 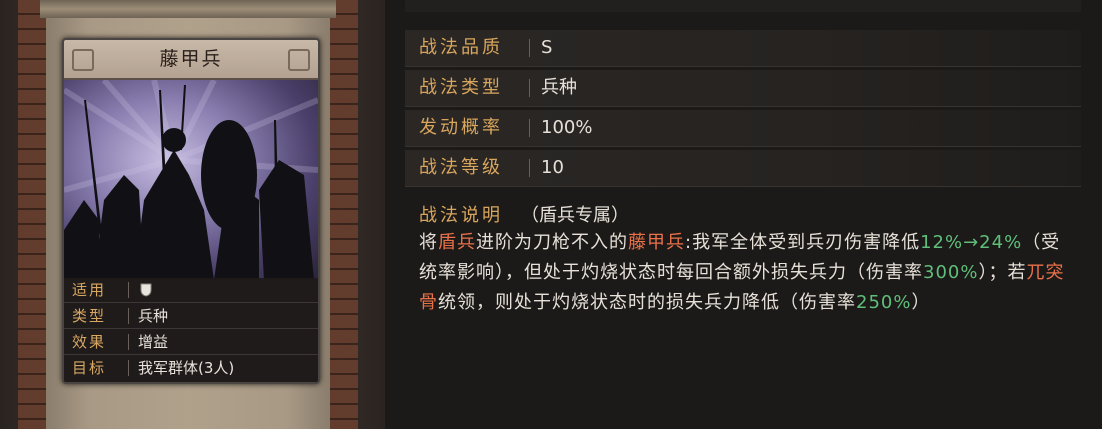 I want to click on detail-row-probability: 发动概率 100%, so click(x=743, y=128).